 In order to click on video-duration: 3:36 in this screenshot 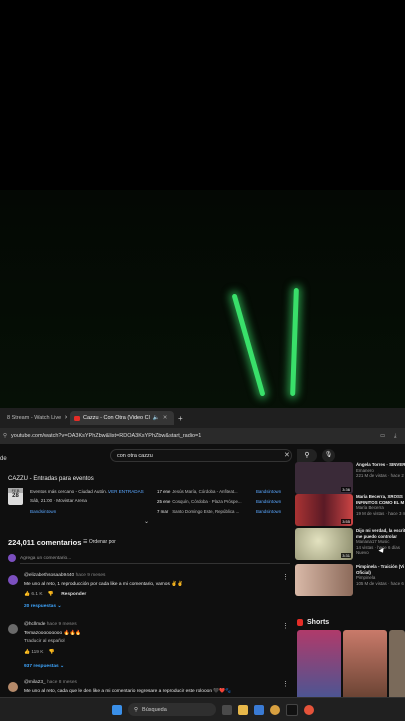, I will do `click(346, 489)`.